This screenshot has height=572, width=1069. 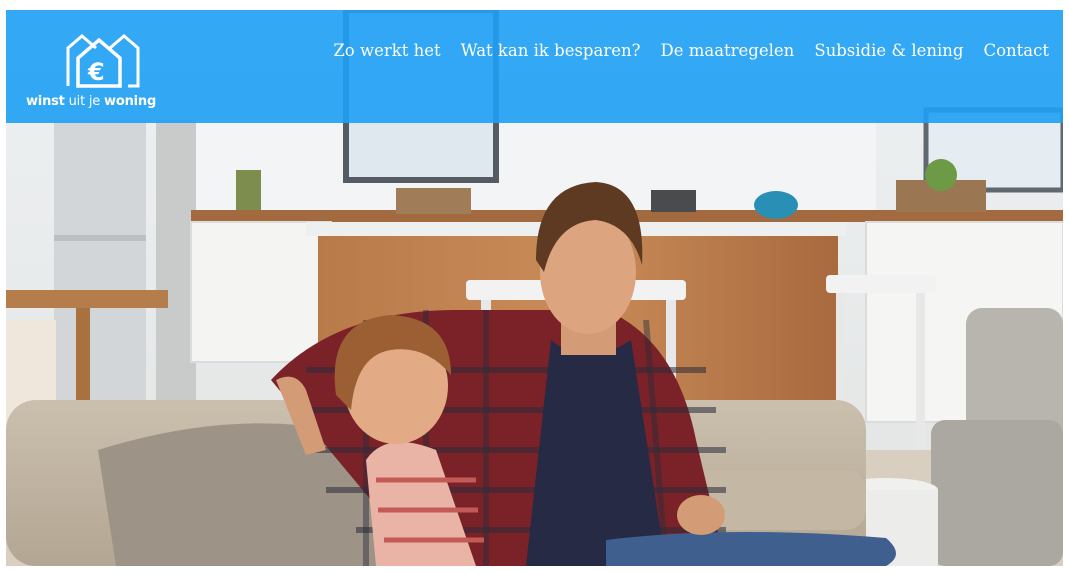 I want to click on nav-item-zo-werkt-het: Zo werkt het, so click(x=386, y=50).